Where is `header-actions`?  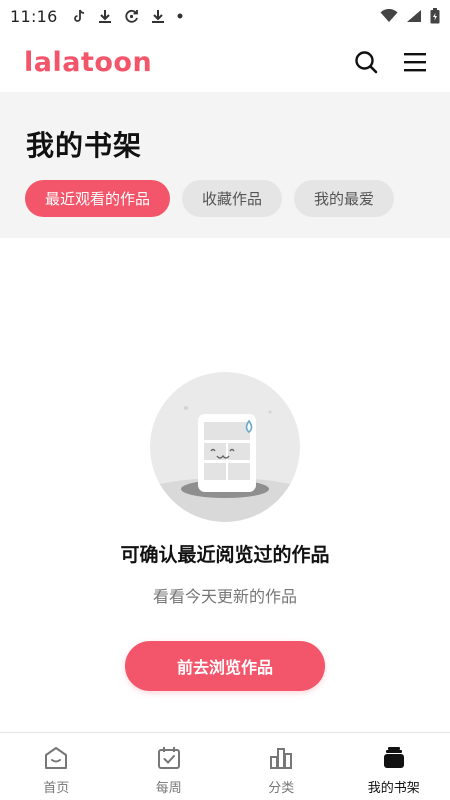
header-actions is located at coordinates (390, 62).